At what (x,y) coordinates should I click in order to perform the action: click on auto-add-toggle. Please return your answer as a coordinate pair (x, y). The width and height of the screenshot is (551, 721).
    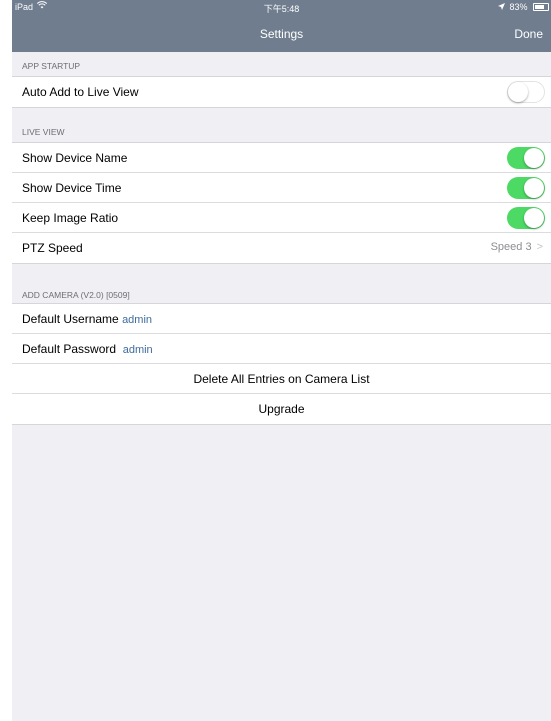
    Looking at the image, I should click on (526, 92).